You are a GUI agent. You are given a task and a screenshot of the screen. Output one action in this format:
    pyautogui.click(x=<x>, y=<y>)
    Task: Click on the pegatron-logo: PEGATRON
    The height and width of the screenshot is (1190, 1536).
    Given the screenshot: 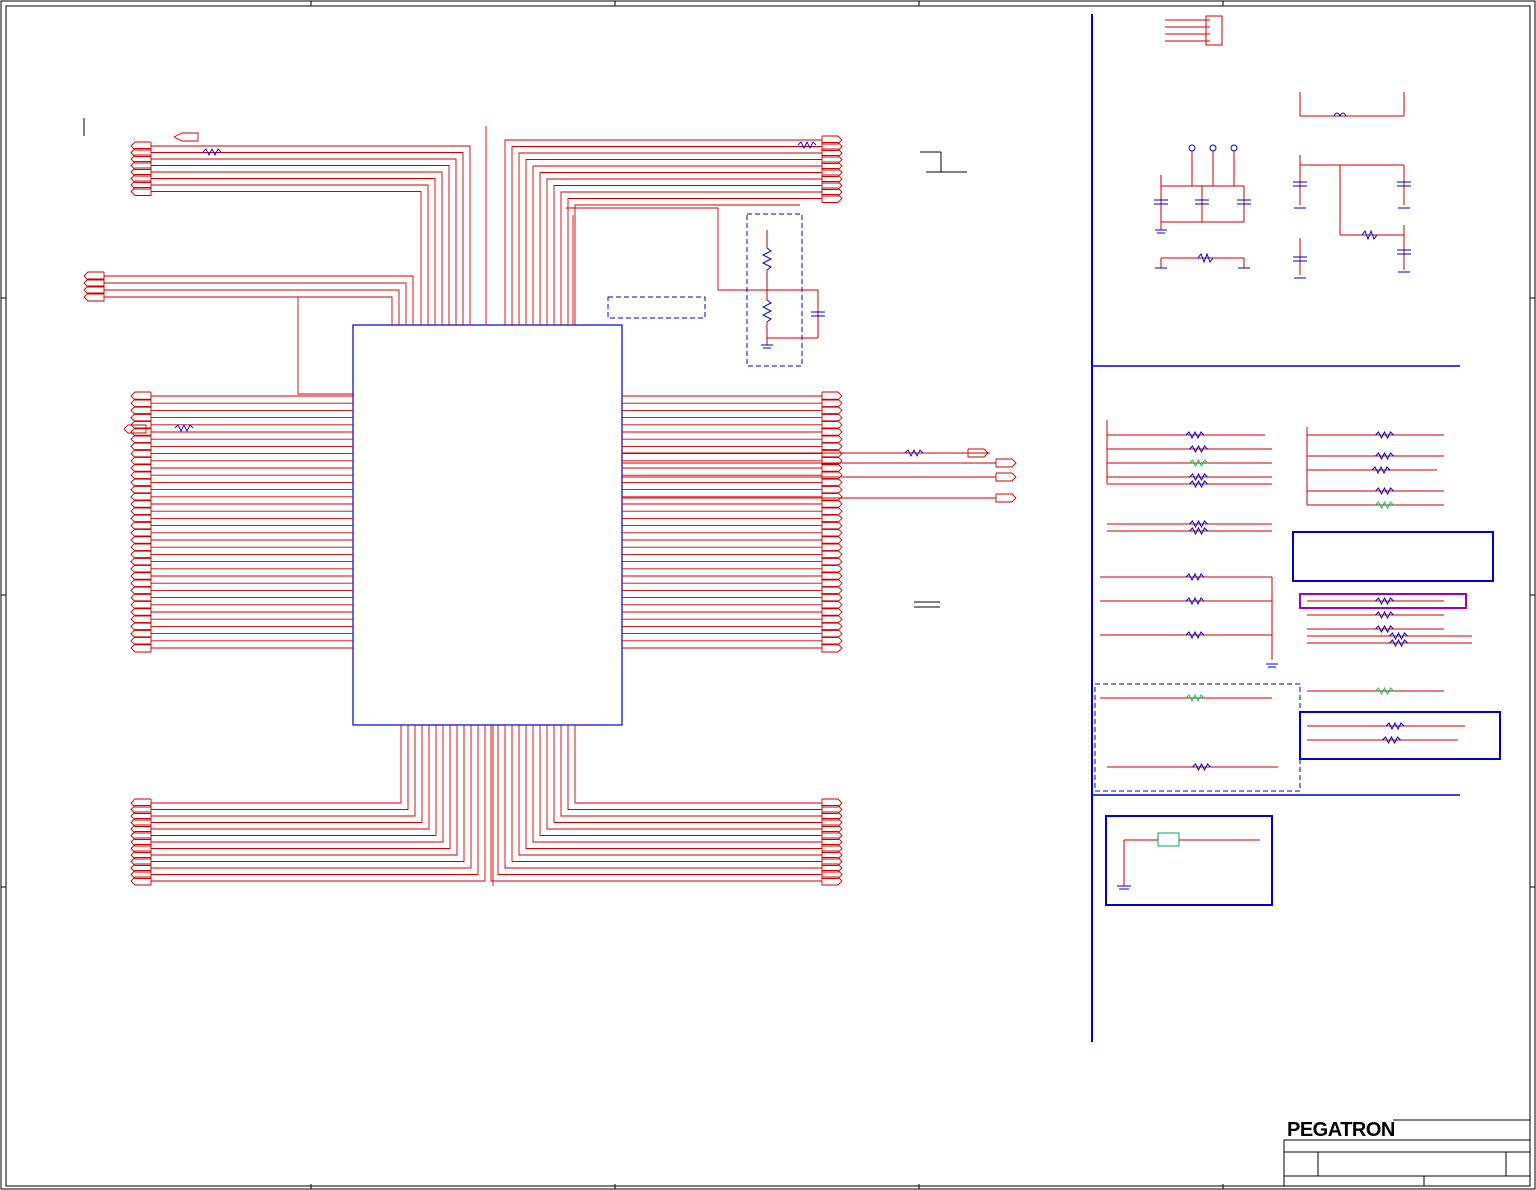 What is the action you would take?
    pyautogui.click(x=1341, y=1130)
    